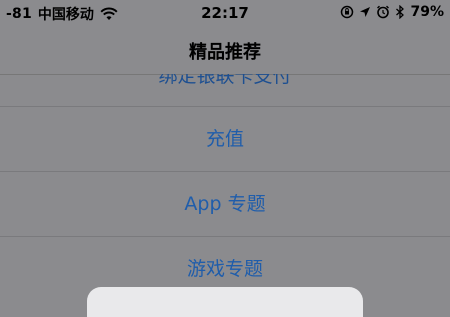 This screenshot has width=450, height=317. I want to click on menu-item-bind-unionpay: 绑定银联卡支付, so click(225, 90).